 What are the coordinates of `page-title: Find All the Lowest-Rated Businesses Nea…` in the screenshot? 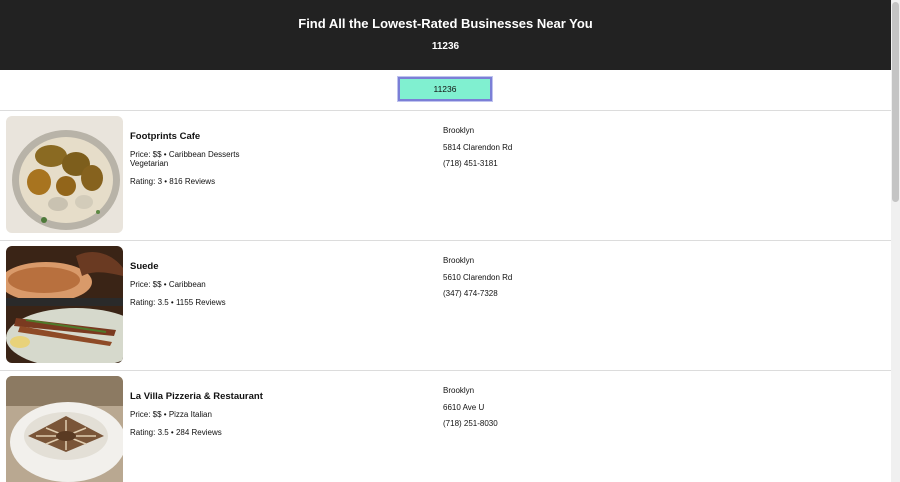 It's located at (445, 23).